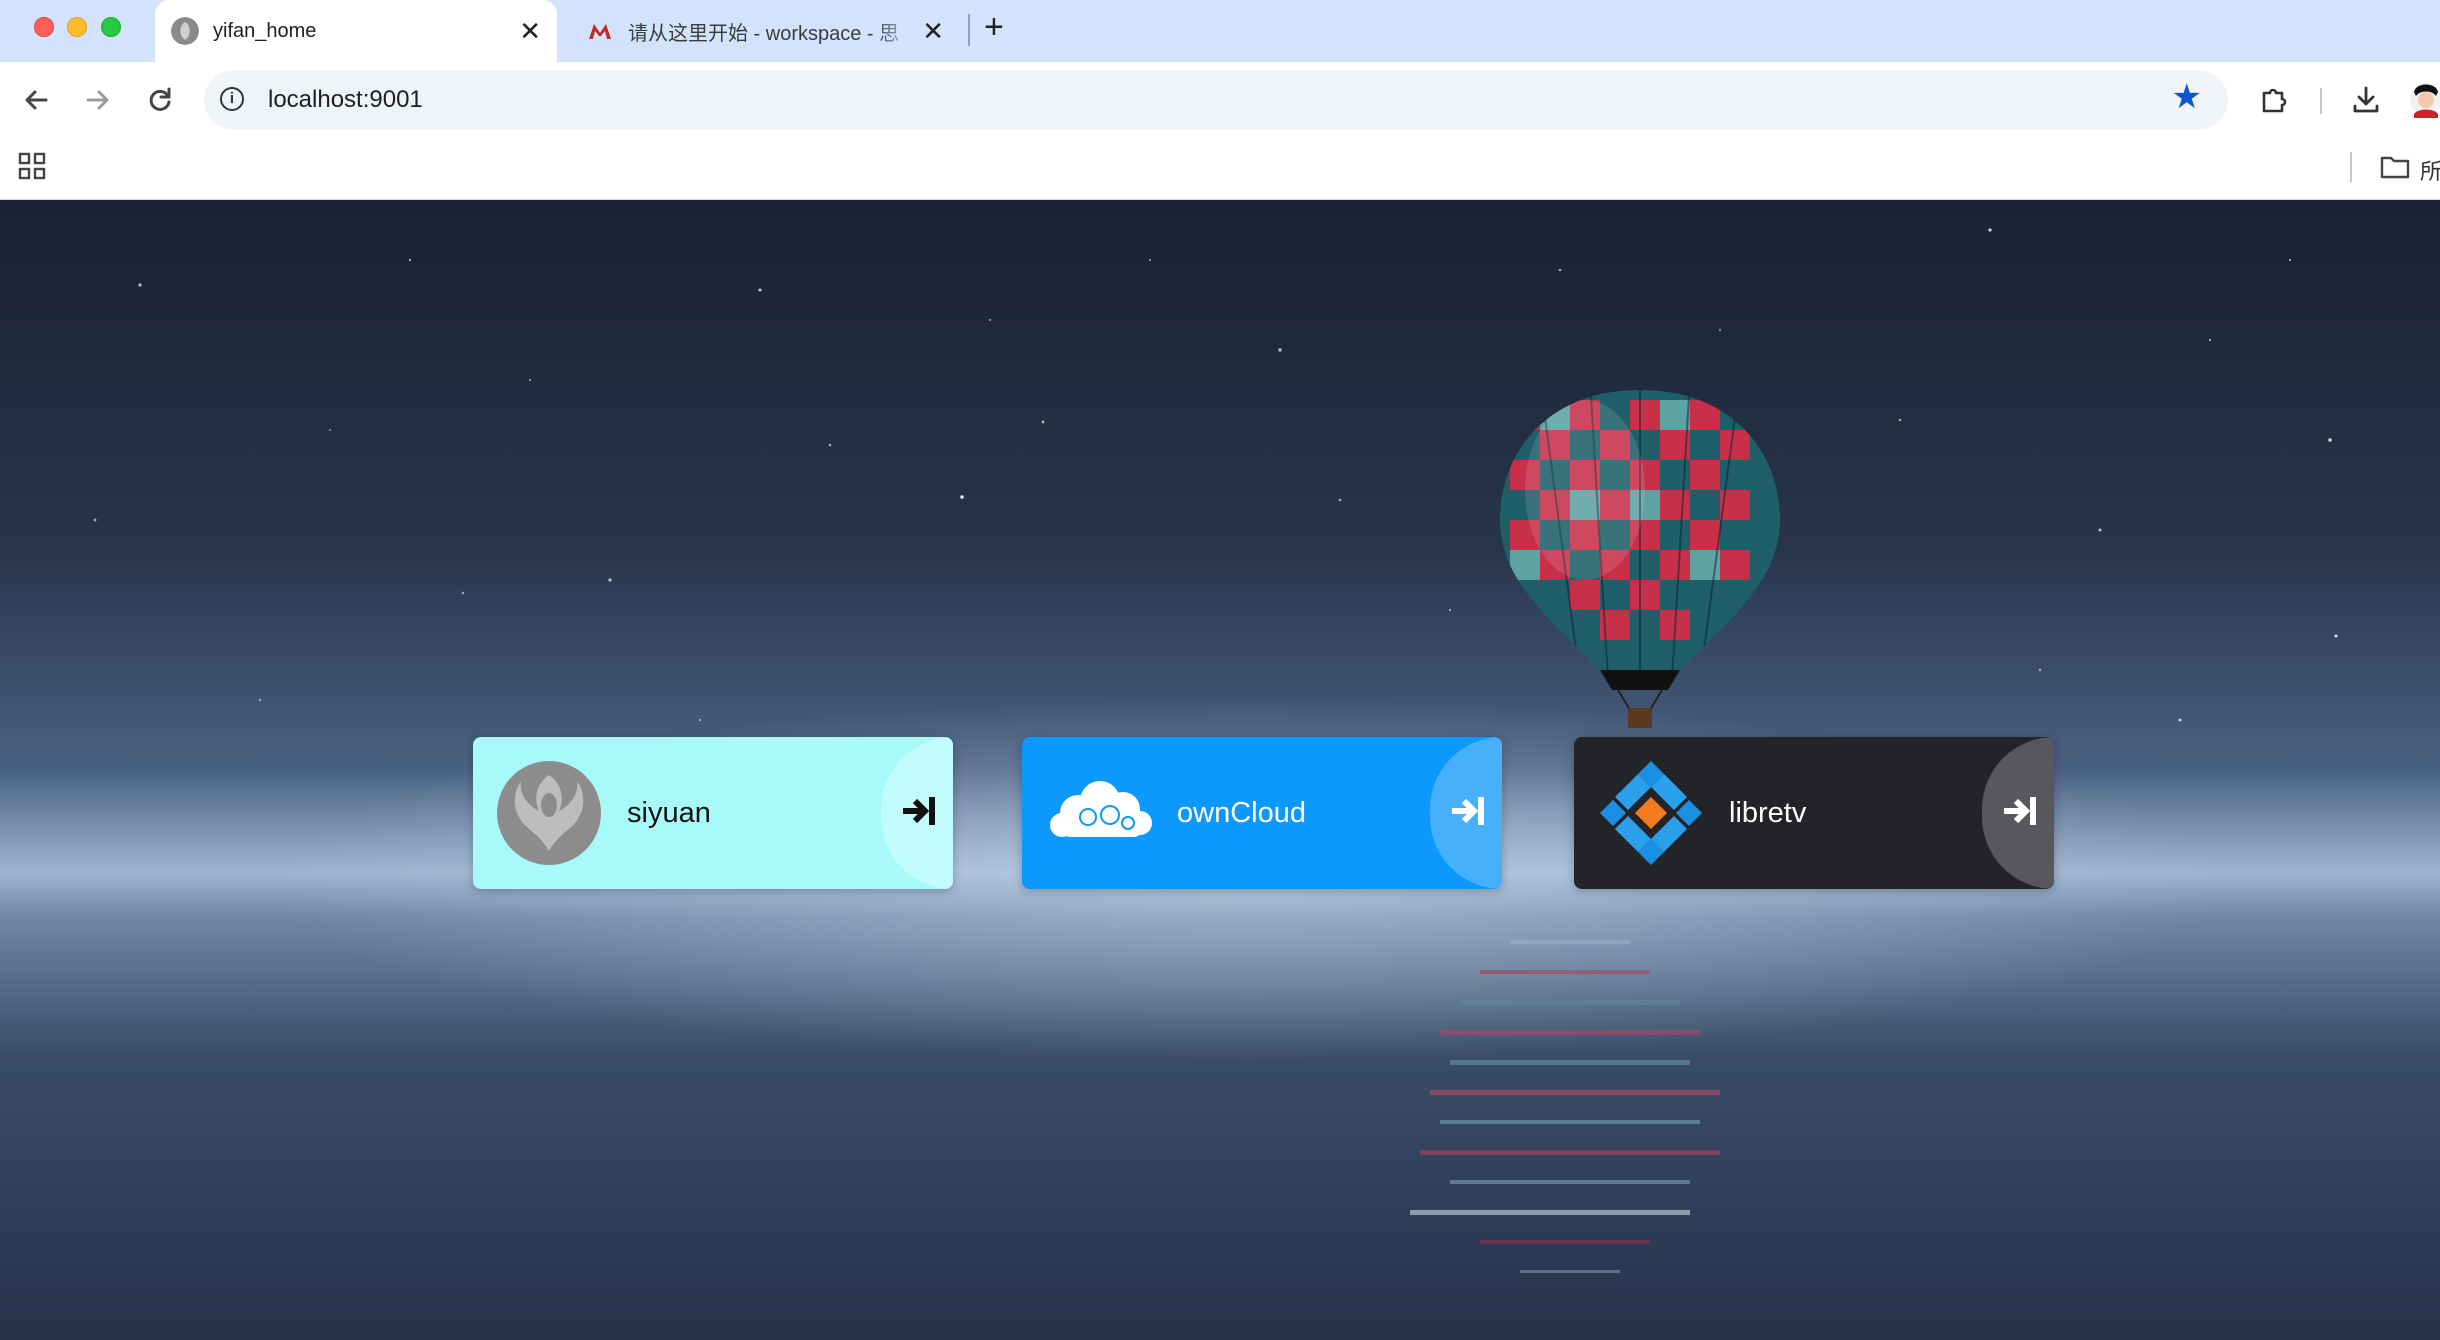  I want to click on profile-avatar, so click(2423, 99).